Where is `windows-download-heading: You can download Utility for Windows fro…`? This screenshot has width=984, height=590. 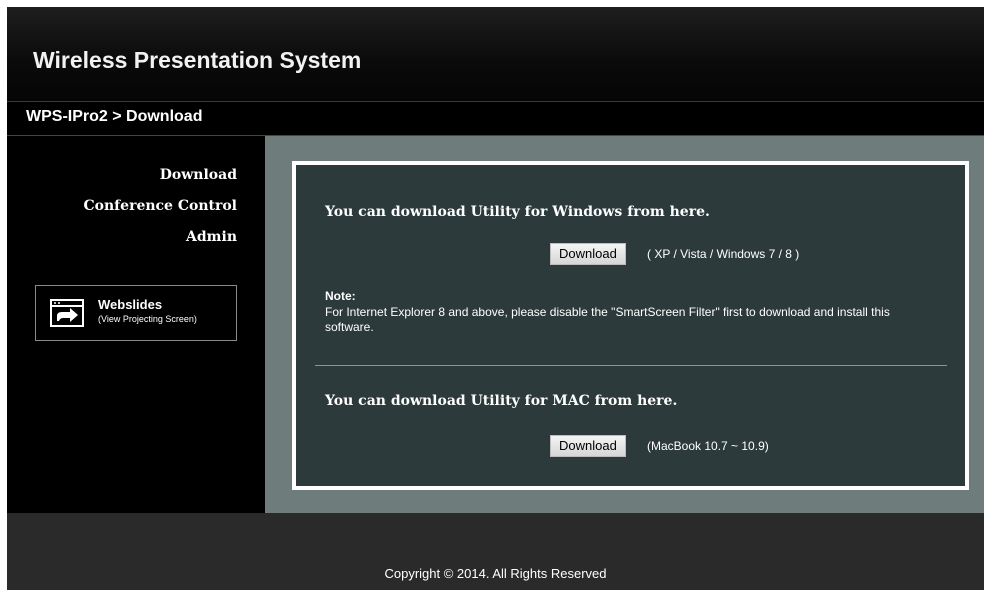
windows-download-heading: You can download Utility for Windows fro… is located at coordinates (517, 212).